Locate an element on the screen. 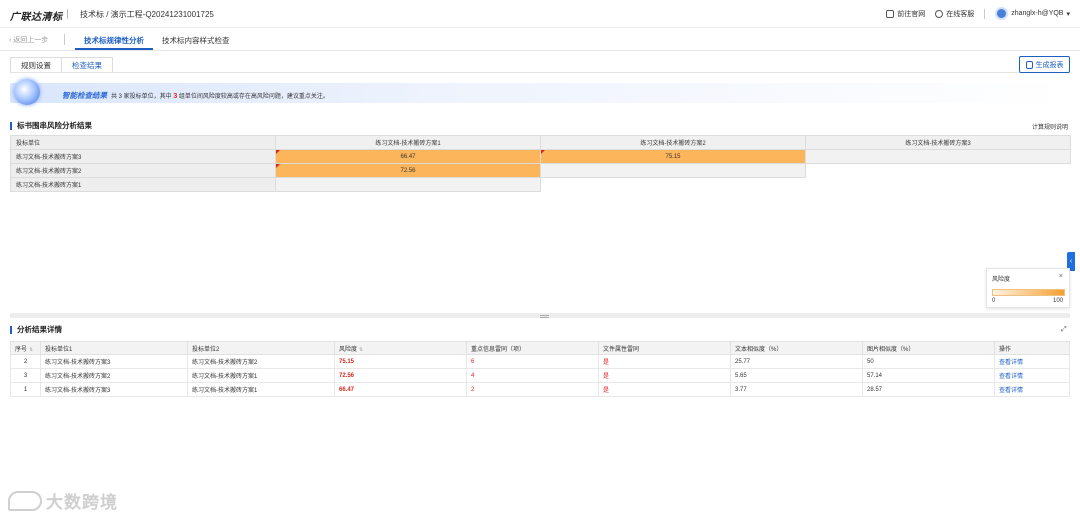  nav-bar: ‹ 返回上一步 技术标规律性分析 技术标内容样式检查 is located at coordinates (540, 39).